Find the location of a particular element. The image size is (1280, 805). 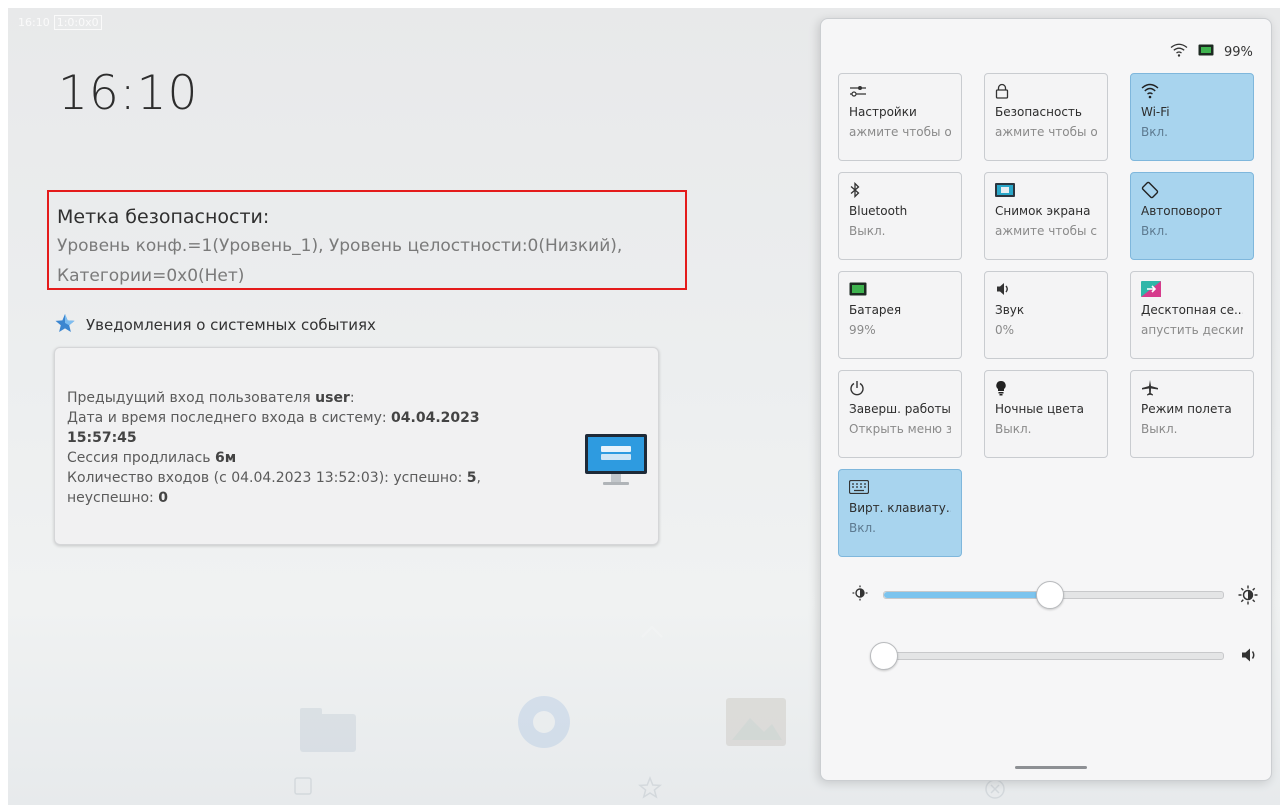

notifications-header-label: Уведомления о системных событиях is located at coordinates (231, 325).